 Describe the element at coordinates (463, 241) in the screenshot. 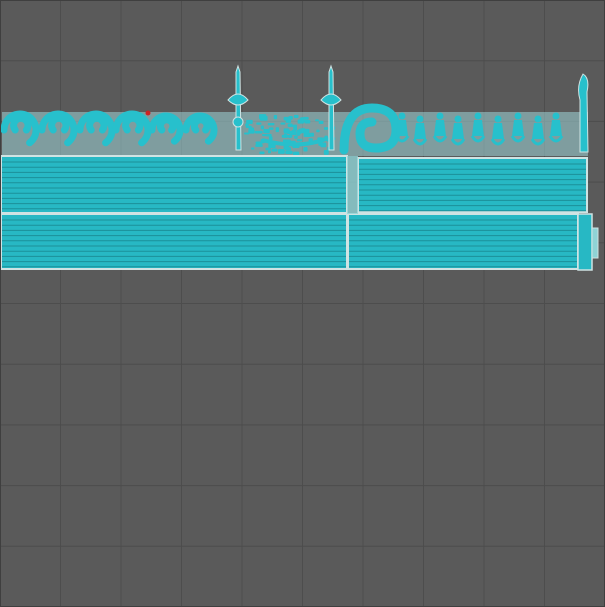

I see `panel-bottom-right` at that location.